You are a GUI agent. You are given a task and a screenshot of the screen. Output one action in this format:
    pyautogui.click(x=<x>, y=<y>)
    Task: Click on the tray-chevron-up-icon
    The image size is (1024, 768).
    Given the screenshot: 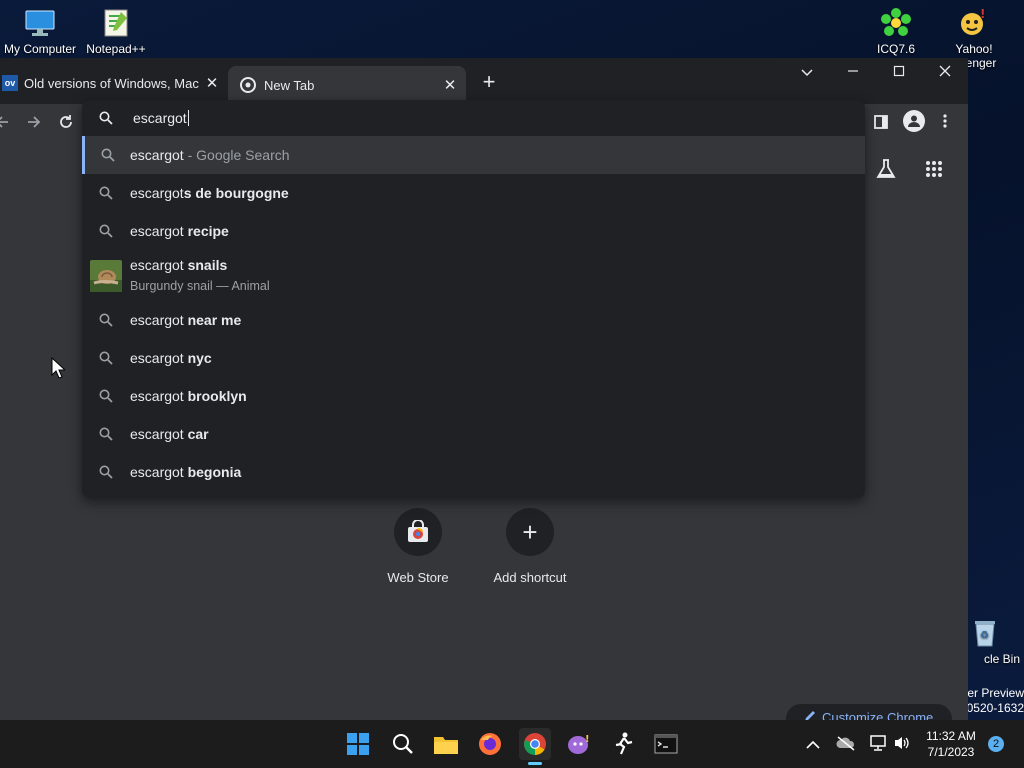 What is the action you would take?
    pyautogui.click(x=813, y=746)
    